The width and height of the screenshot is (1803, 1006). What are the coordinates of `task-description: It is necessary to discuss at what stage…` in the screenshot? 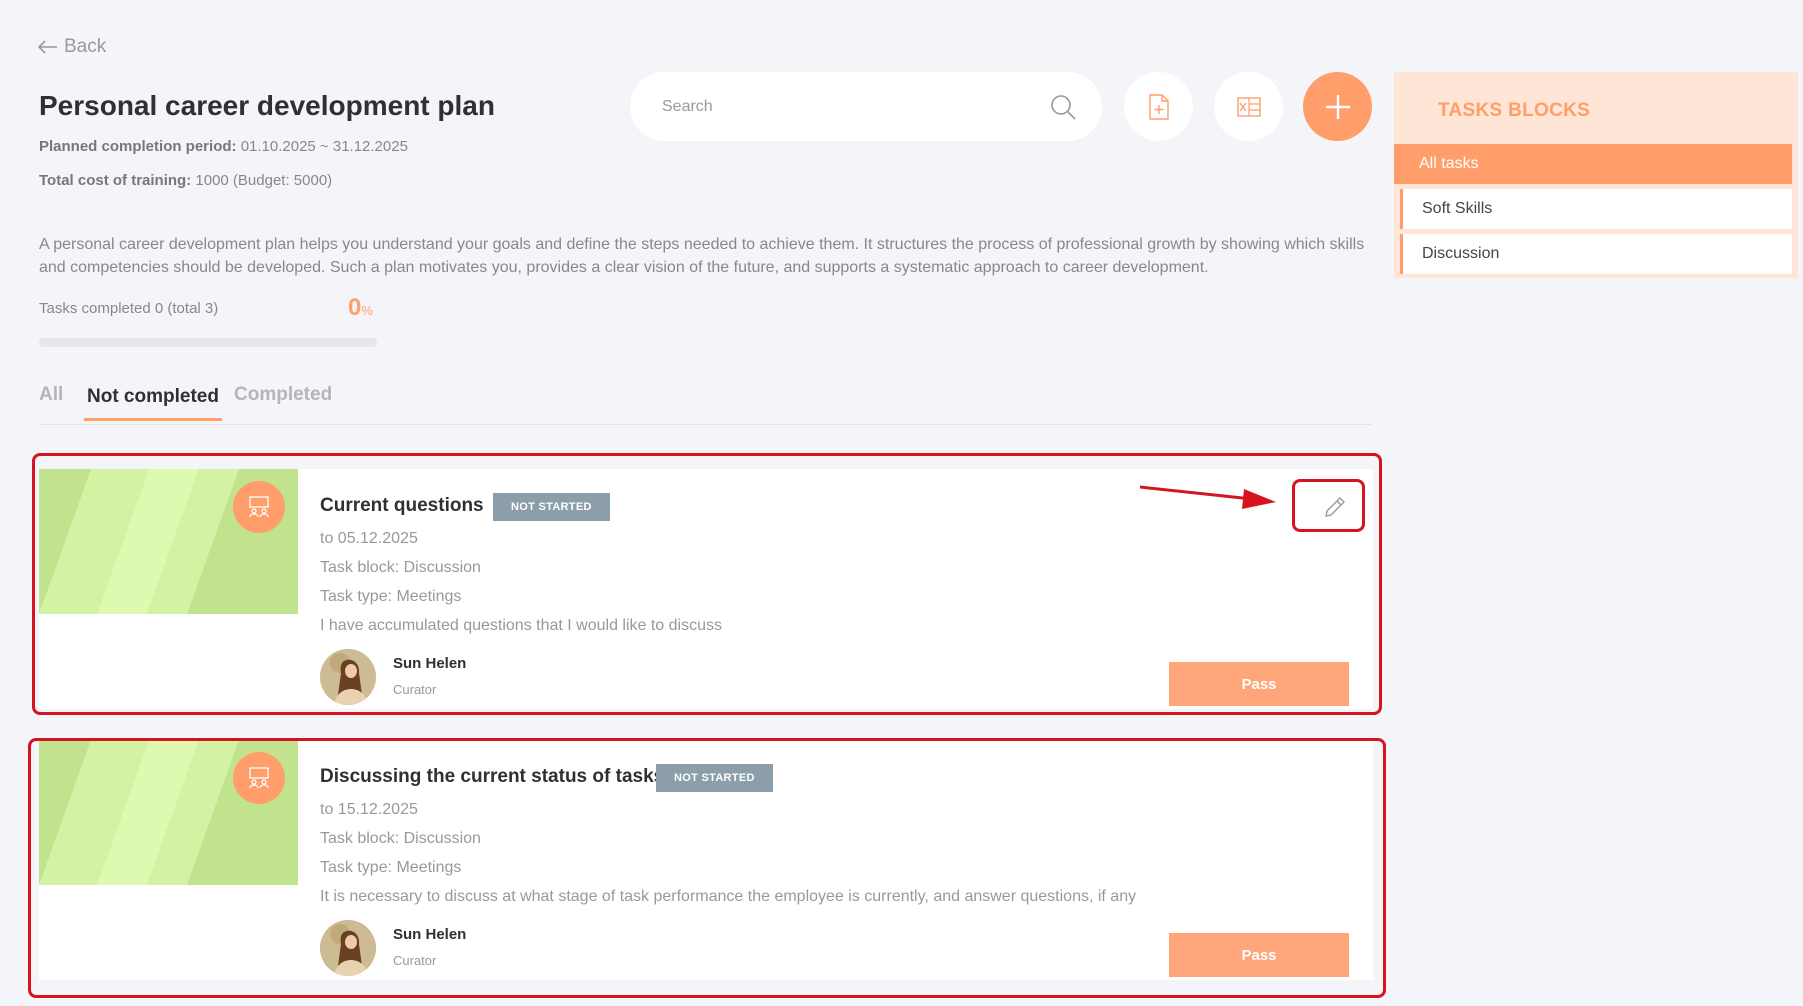 It's located at (728, 896).